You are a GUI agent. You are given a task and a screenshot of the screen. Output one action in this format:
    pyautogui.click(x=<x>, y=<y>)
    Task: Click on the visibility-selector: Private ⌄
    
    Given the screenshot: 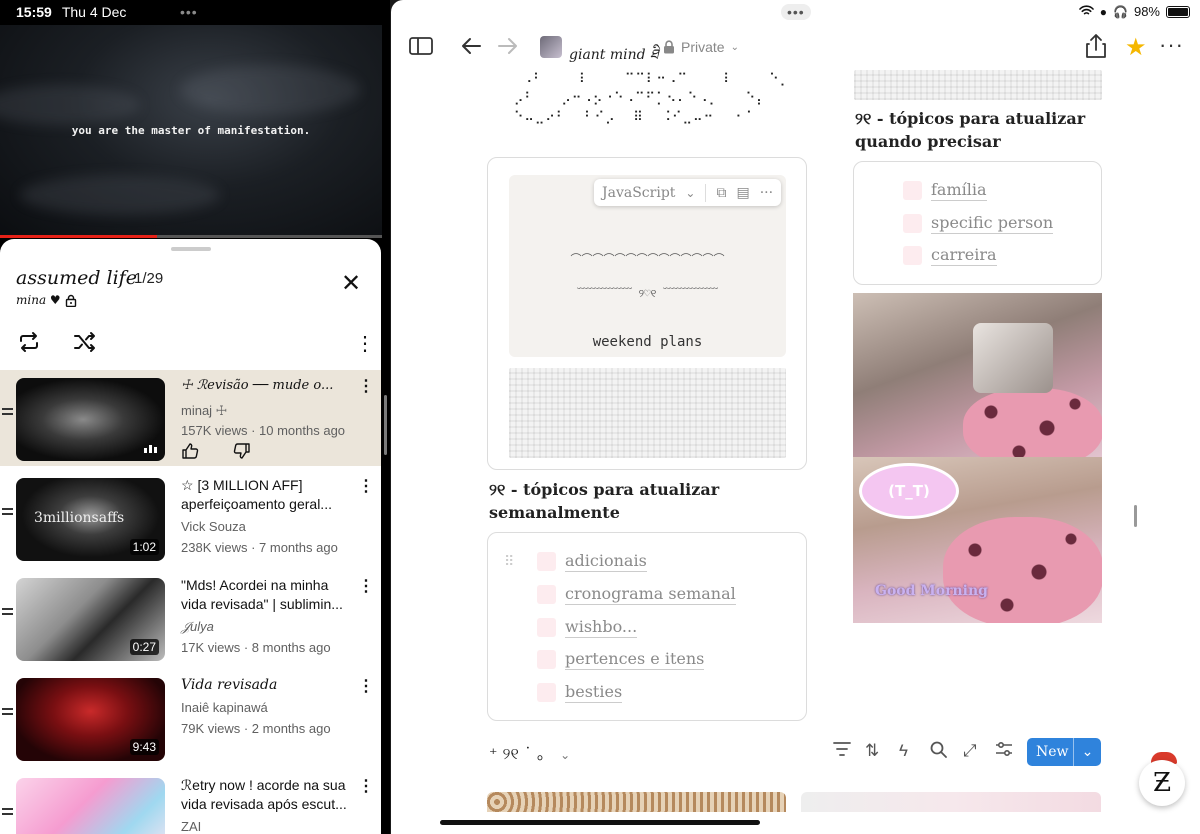 What is the action you would take?
    pyautogui.click(x=701, y=47)
    